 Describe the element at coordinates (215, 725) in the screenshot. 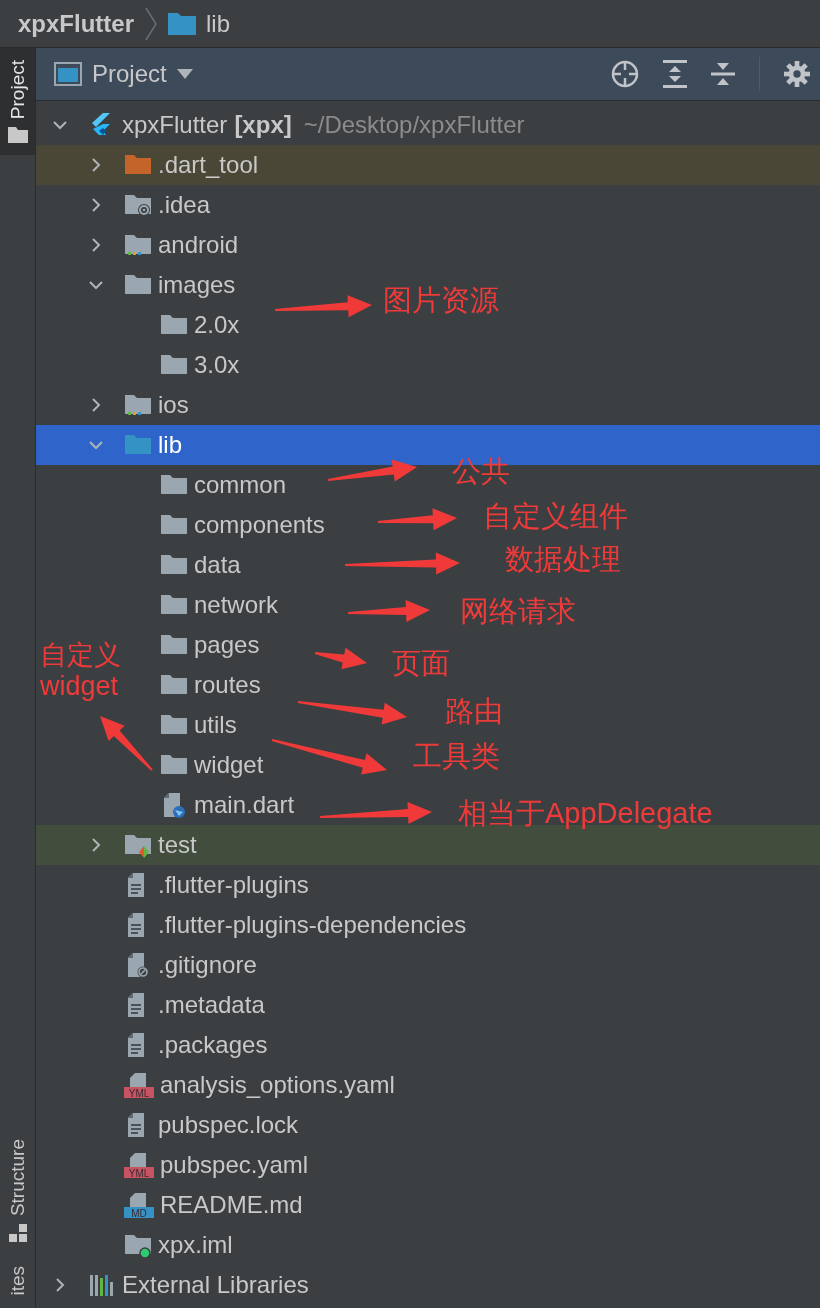

I see `tree-item-label: utils` at that location.